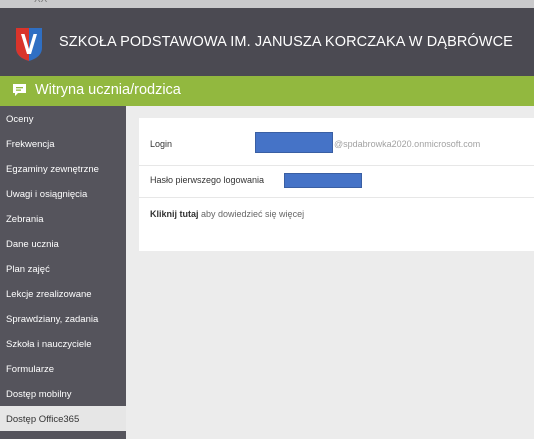 Image resolution: width=534 pixels, height=439 pixels. What do you see at coordinates (63, 393) in the screenshot?
I see `sidebar-item-dostep-mobilny: Dostęp mobilny` at bounding box center [63, 393].